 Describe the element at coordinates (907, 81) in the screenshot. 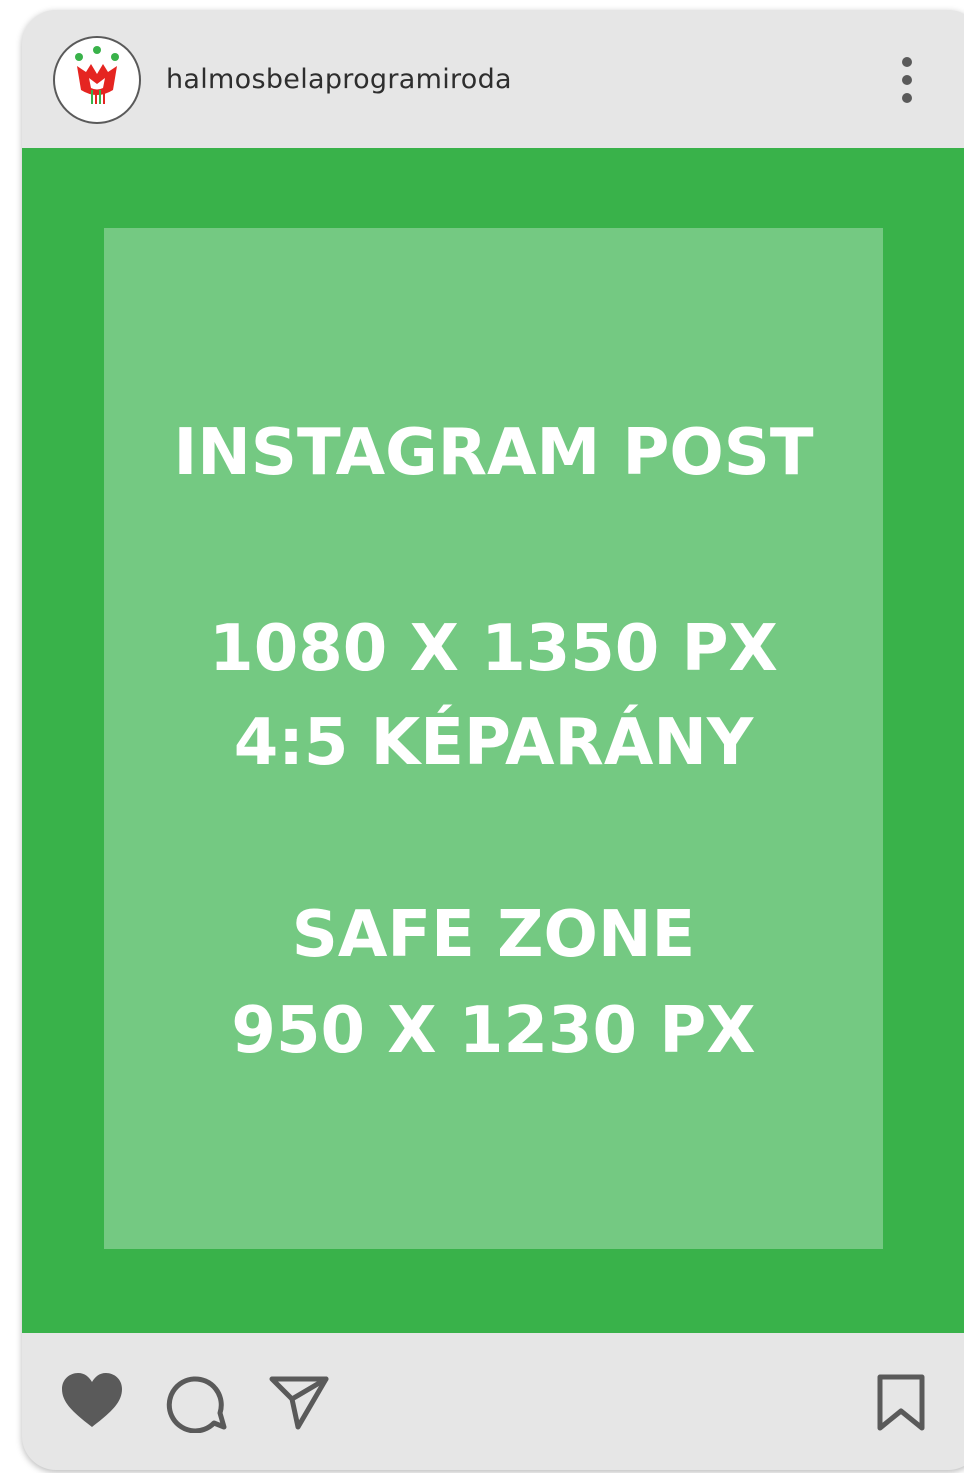

I see `more-vertical-icon` at that location.